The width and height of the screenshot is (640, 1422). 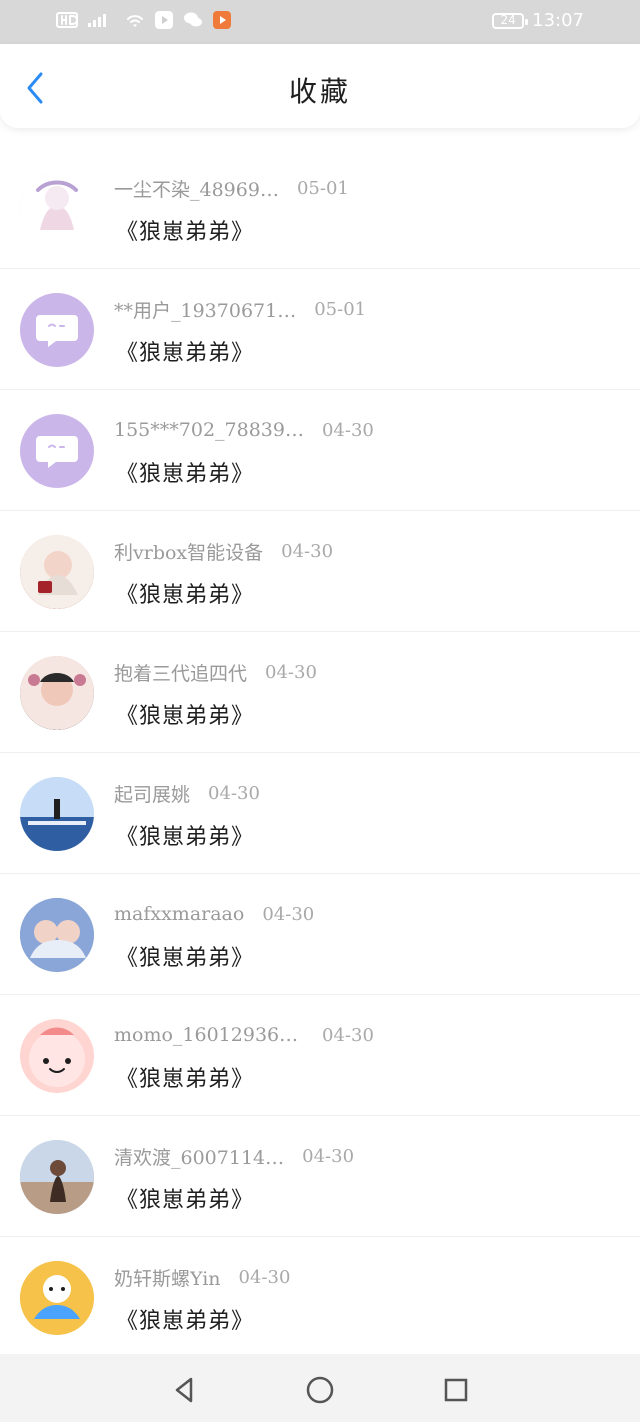 What do you see at coordinates (320, 1176) in the screenshot?
I see `list-item: 清欢渡_6007114… 04-30 《狼崽弟弟》` at bounding box center [320, 1176].